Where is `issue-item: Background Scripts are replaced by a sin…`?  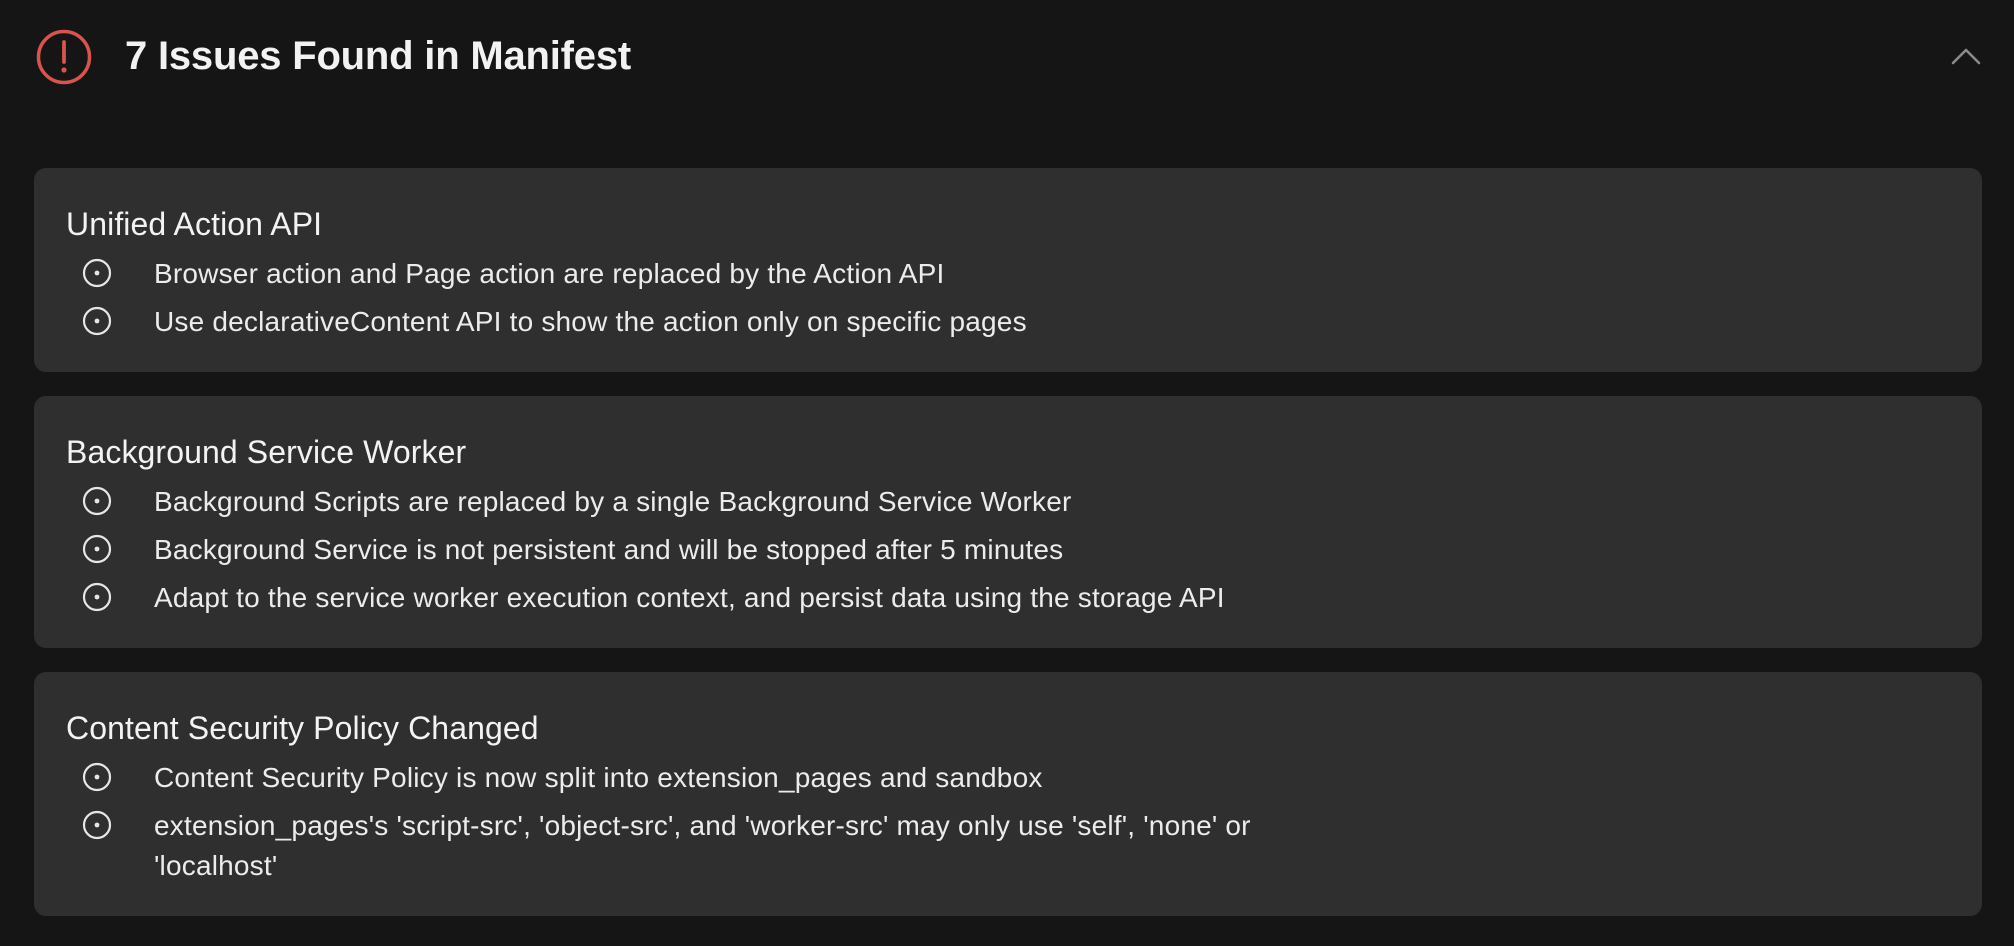 issue-item: Background Scripts are replaced by a sin… is located at coordinates (1008, 502).